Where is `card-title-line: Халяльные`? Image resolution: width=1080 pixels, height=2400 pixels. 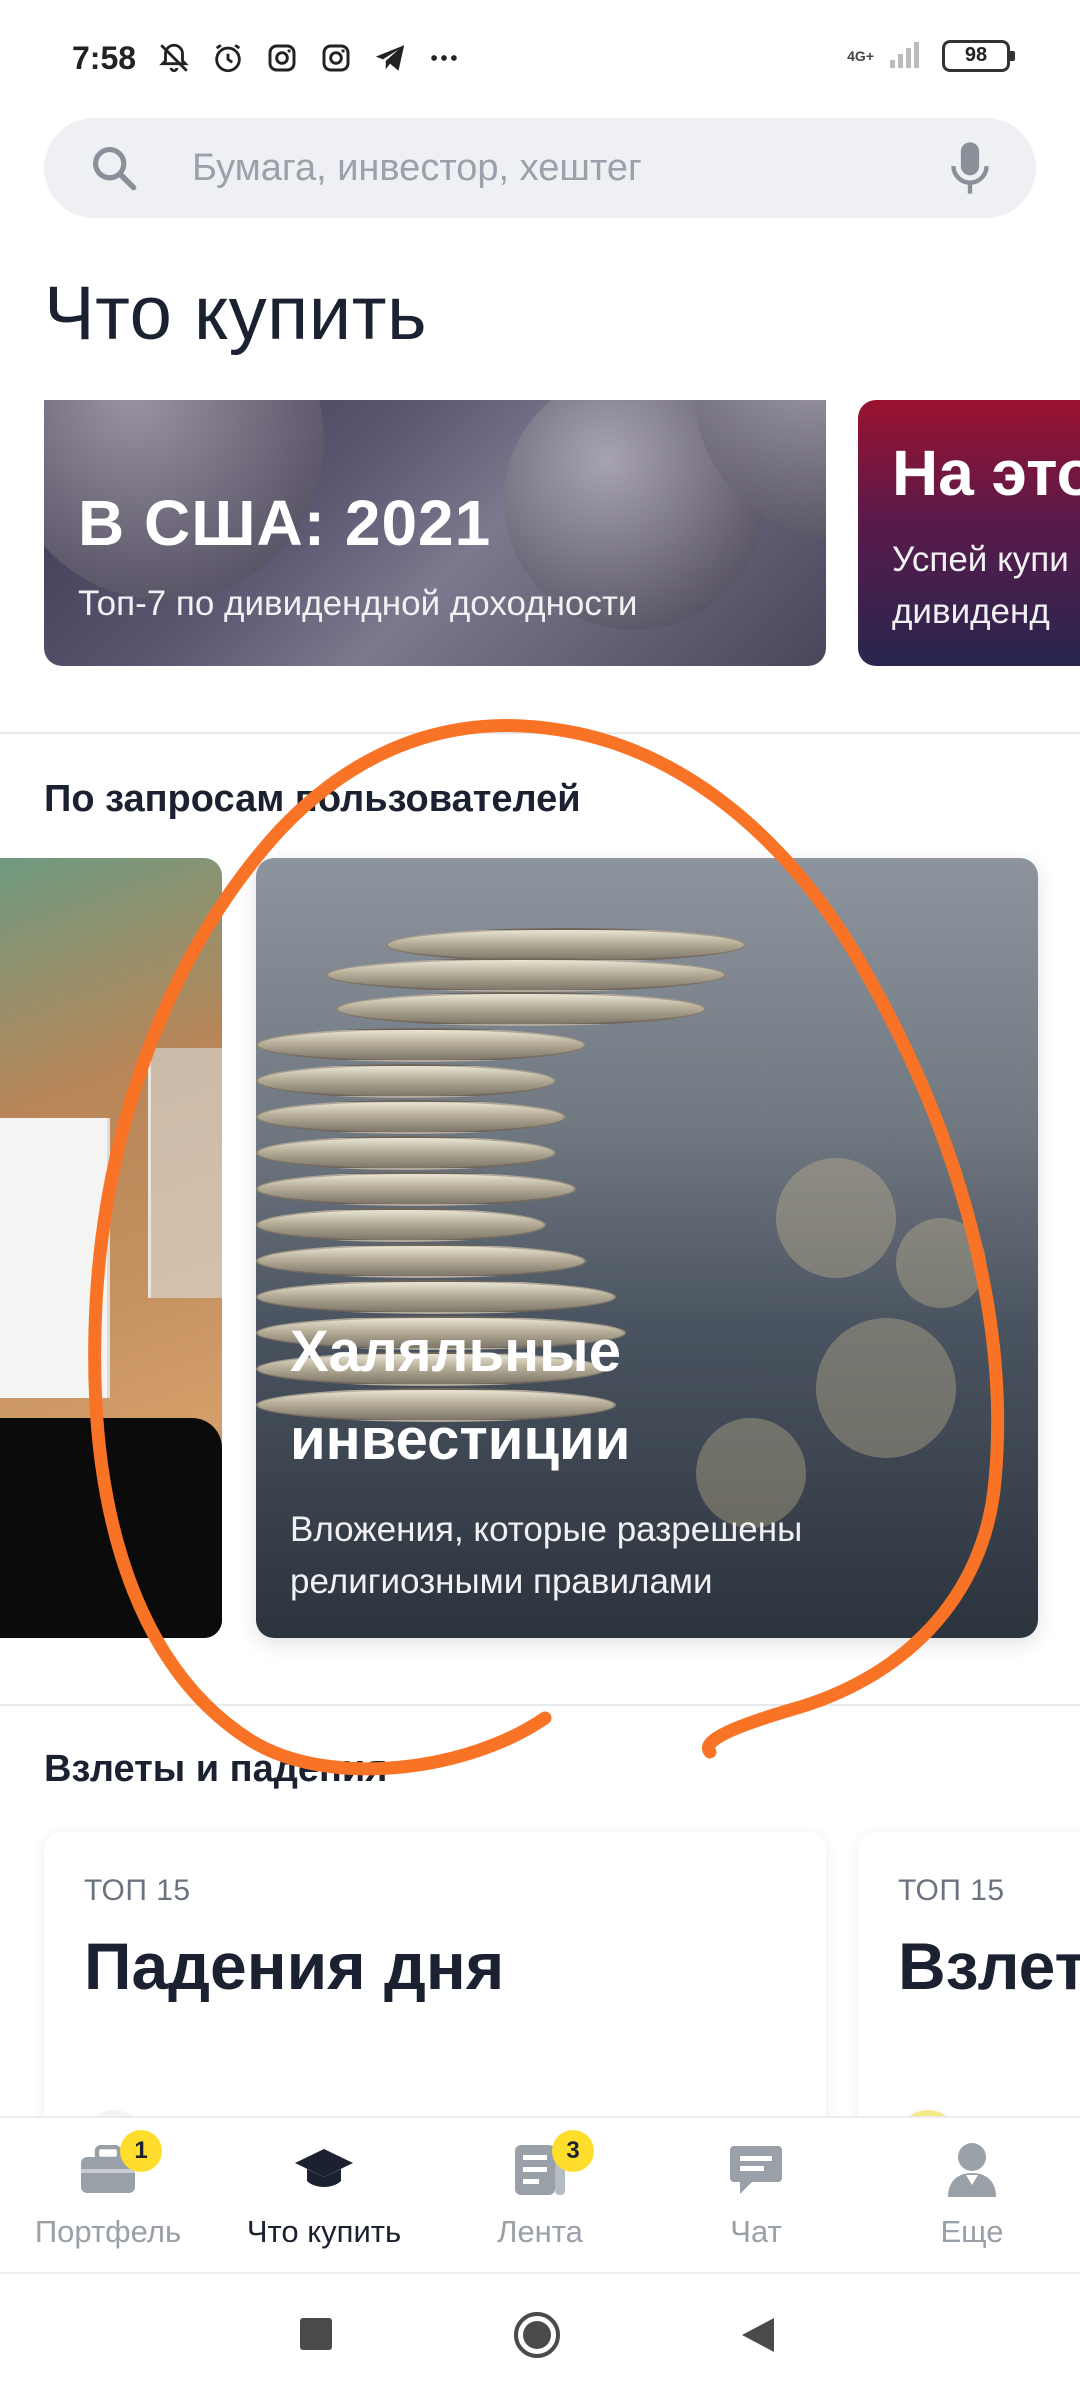 card-title-line: Халяльные is located at coordinates (455, 1351).